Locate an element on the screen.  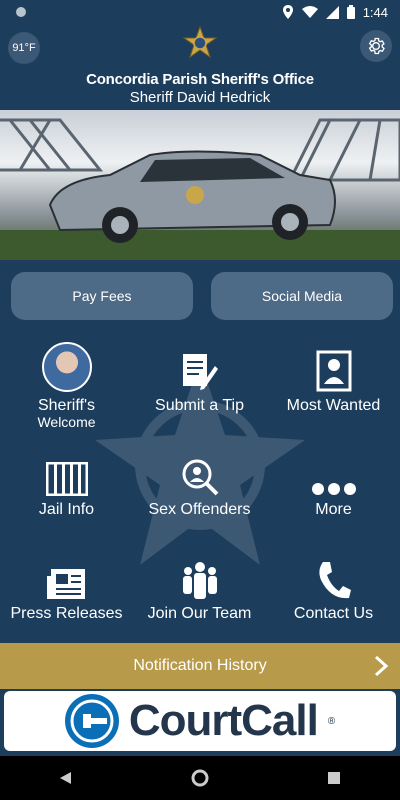
pay-fees-button: Pay Fees is located at coordinates (102, 296).